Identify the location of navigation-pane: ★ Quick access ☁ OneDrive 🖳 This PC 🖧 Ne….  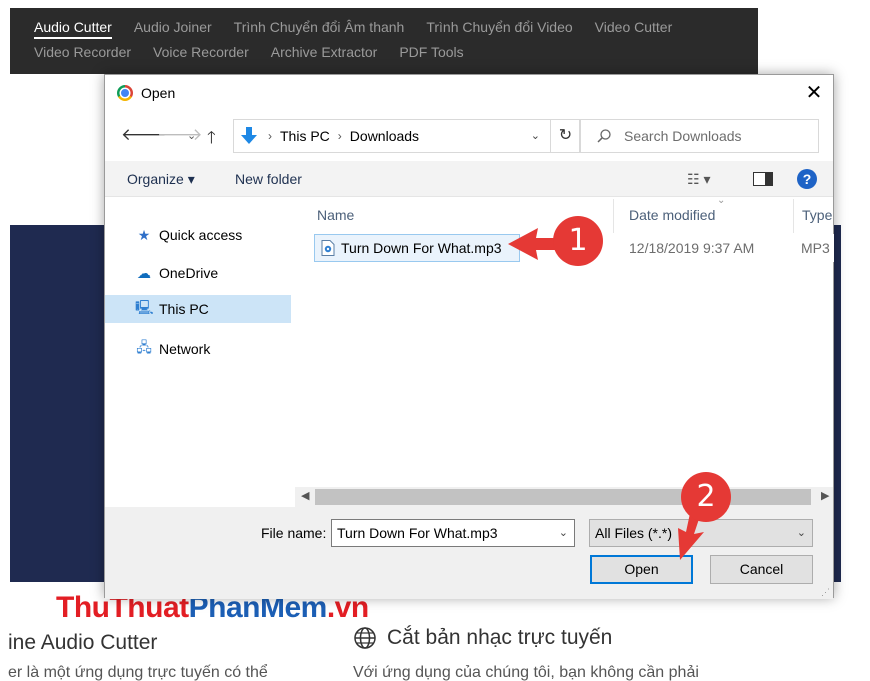
(199, 342).